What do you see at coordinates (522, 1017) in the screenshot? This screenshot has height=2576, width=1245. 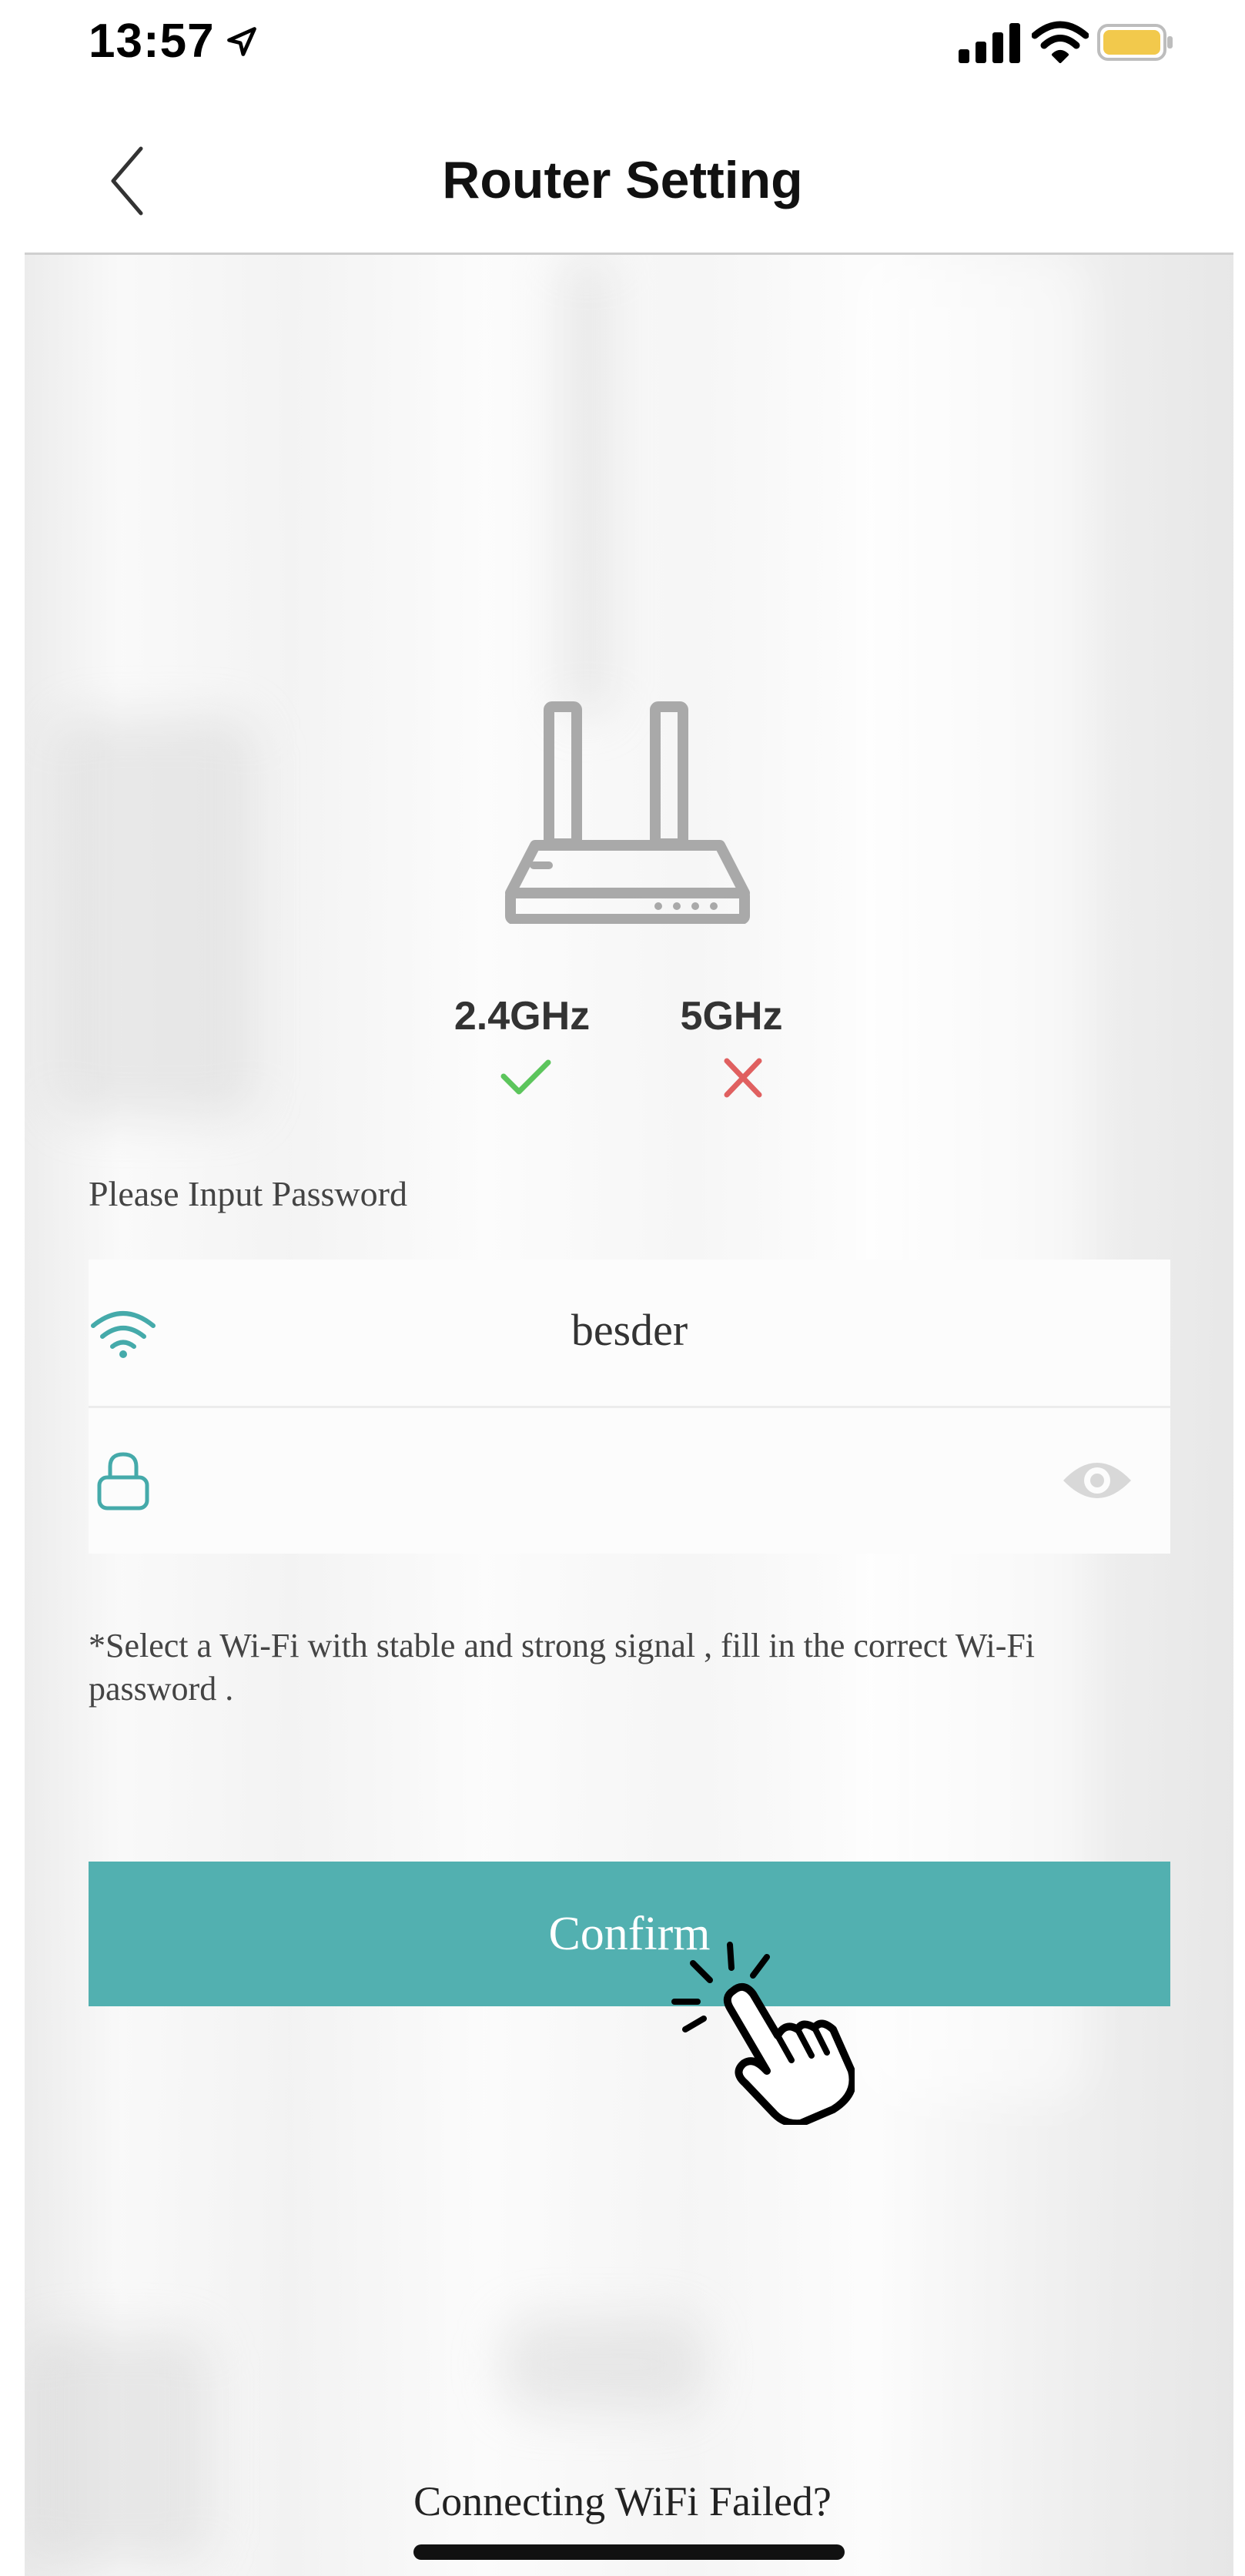 I see `band-2-4ghz-label: 2.4GHz` at bounding box center [522, 1017].